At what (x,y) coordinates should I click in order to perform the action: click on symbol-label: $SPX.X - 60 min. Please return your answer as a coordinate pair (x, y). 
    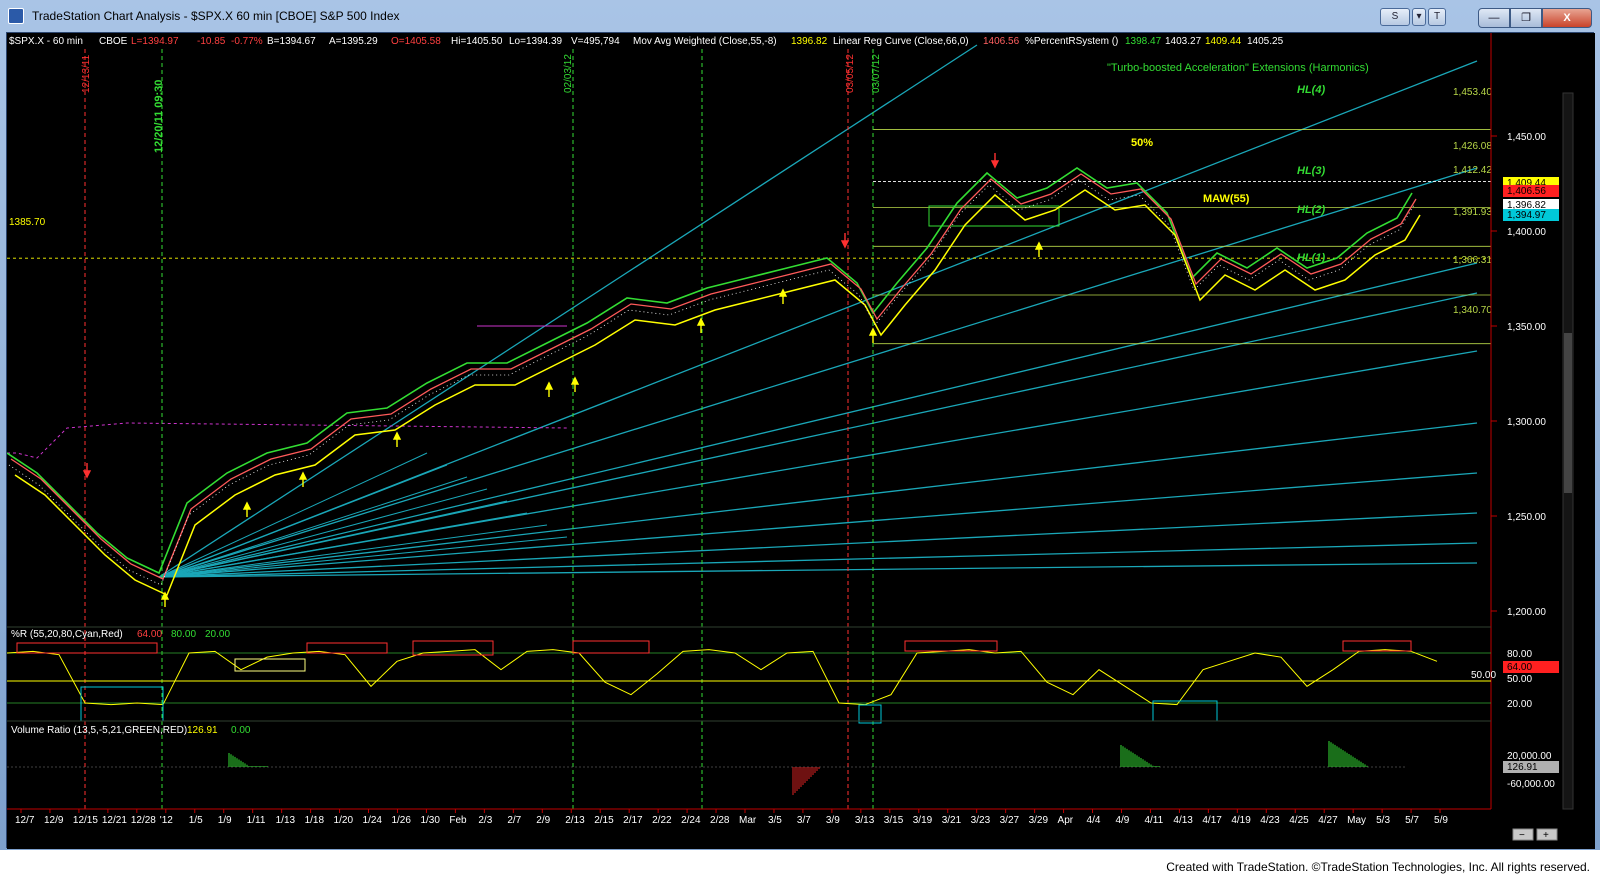
    Looking at the image, I should click on (46, 41).